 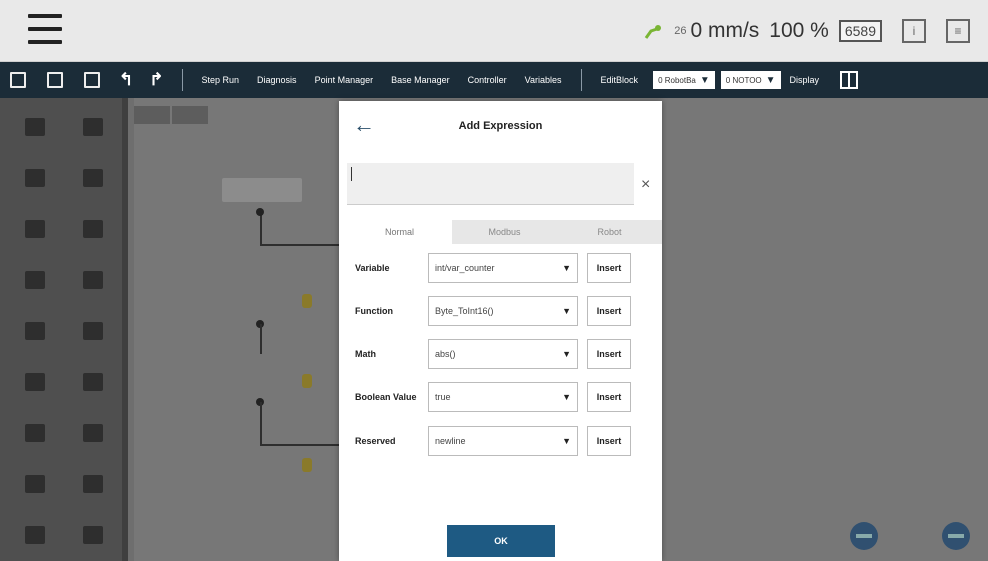 What do you see at coordinates (914, 31) in the screenshot?
I see `info-icon: i` at bounding box center [914, 31].